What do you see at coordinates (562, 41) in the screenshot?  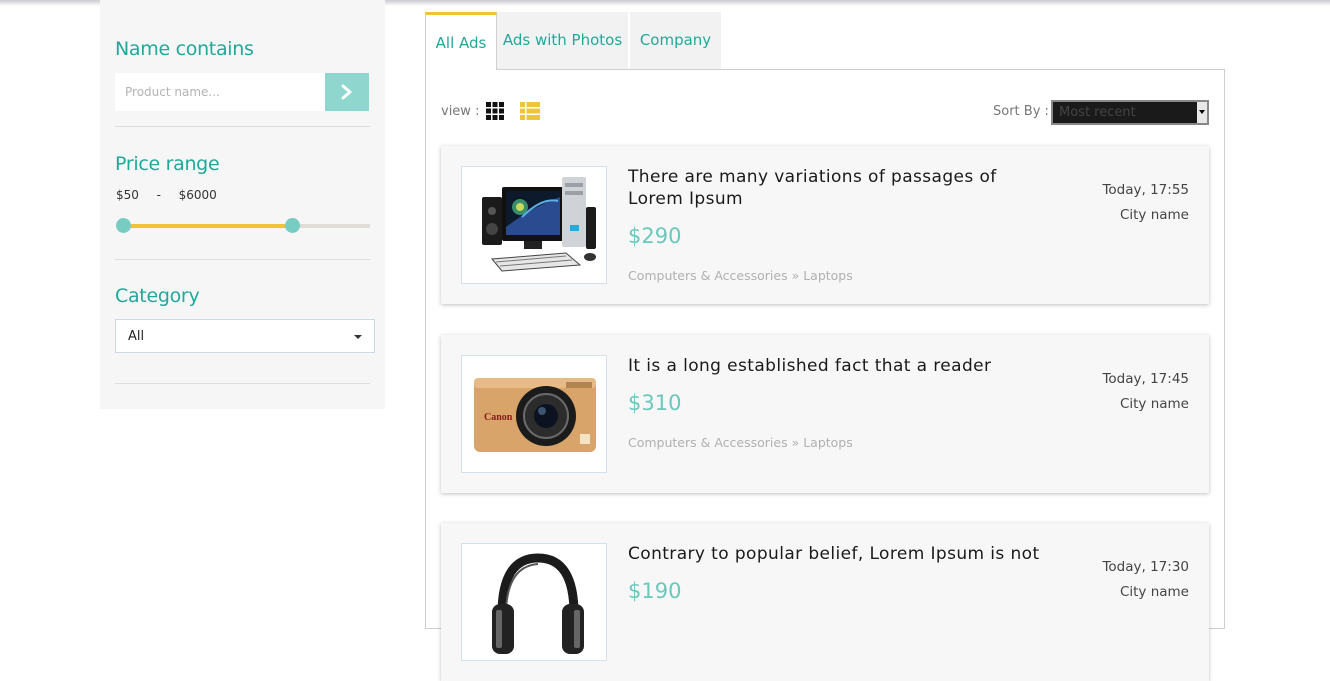 I see `tab-ads-with-photos: Ads with Photos` at bounding box center [562, 41].